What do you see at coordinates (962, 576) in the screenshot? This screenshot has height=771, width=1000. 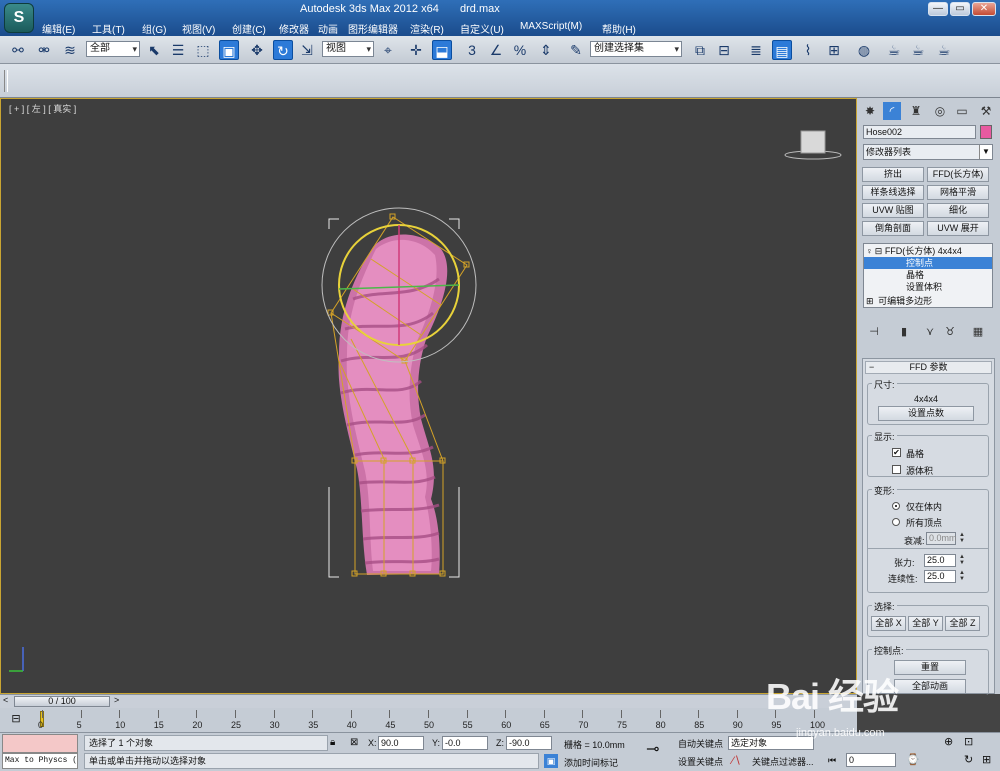 I see `continuity-spinner-arrows: ▲ ▼` at bounding box center [962, 576].